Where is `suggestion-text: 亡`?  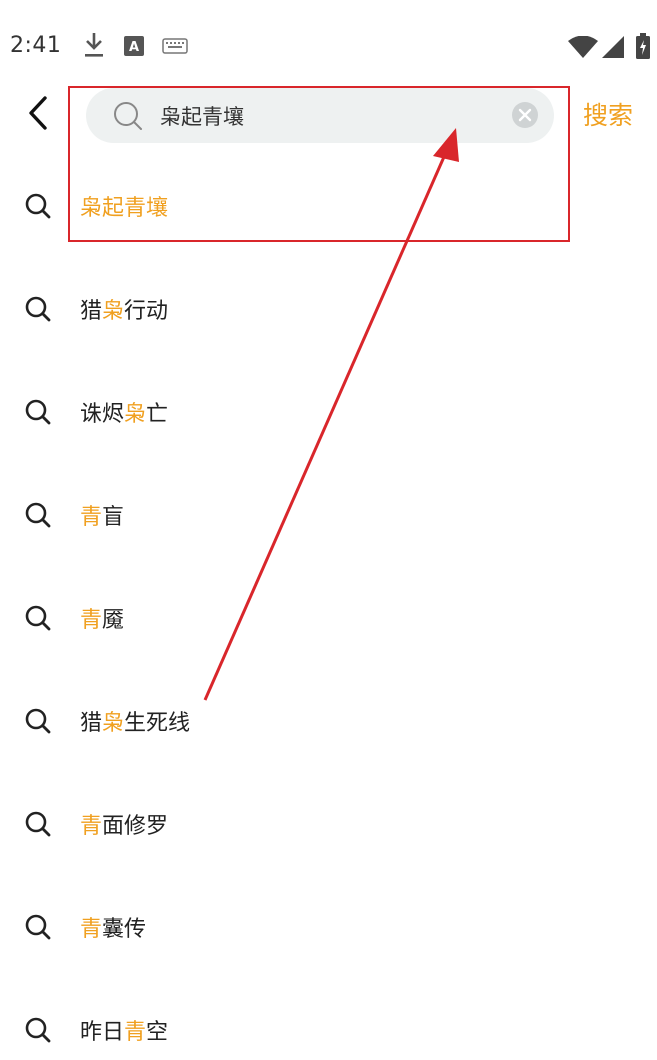
suggestion-text: 亡 is located at coordinates (157, 414).